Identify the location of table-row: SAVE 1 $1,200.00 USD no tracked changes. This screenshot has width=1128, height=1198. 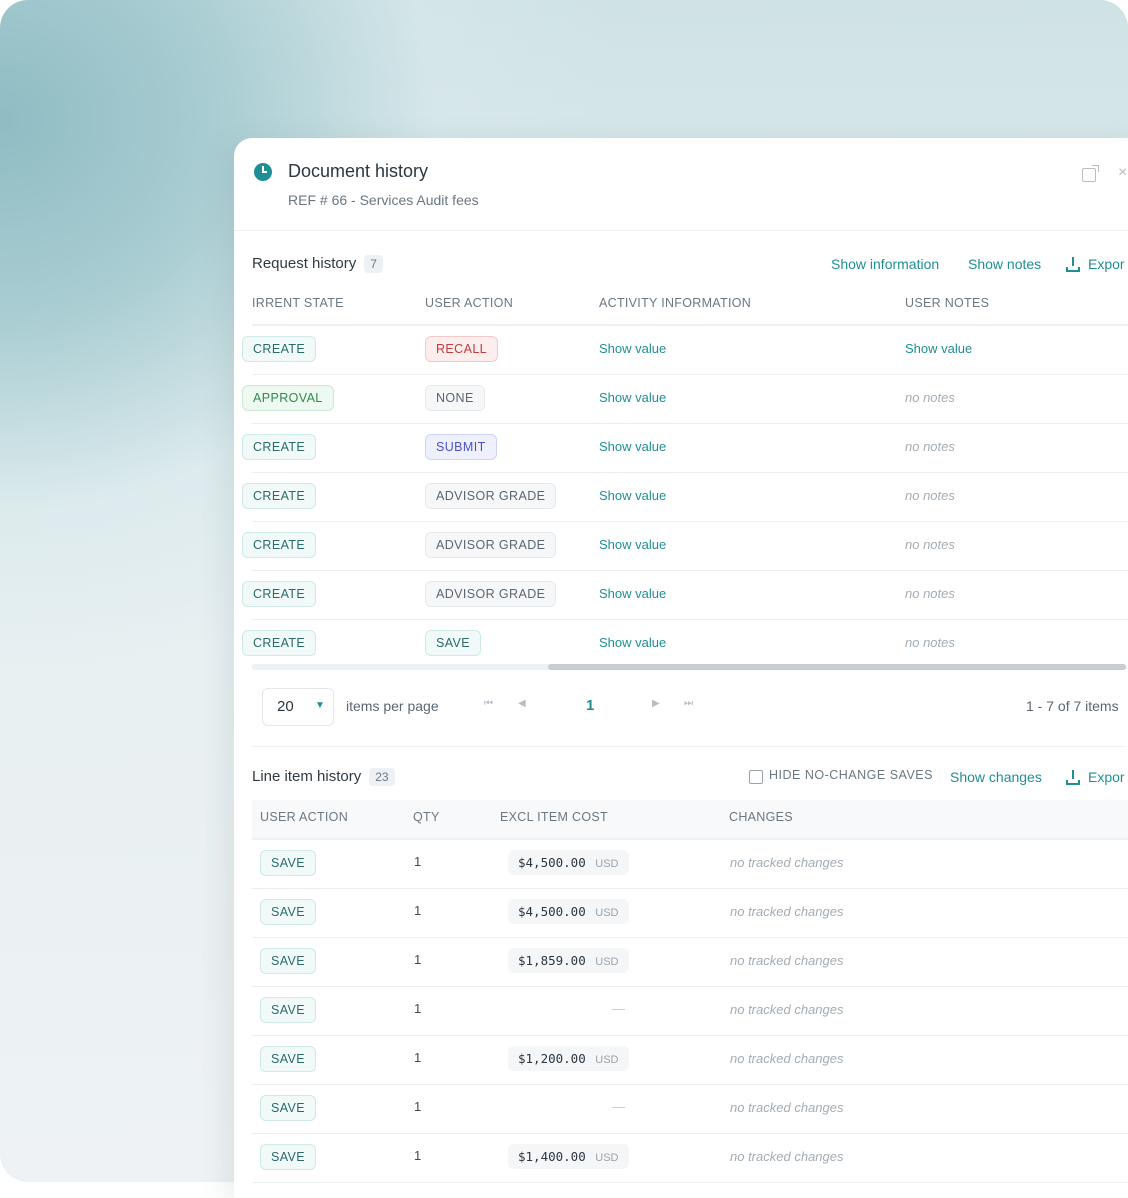
(690, 1060).